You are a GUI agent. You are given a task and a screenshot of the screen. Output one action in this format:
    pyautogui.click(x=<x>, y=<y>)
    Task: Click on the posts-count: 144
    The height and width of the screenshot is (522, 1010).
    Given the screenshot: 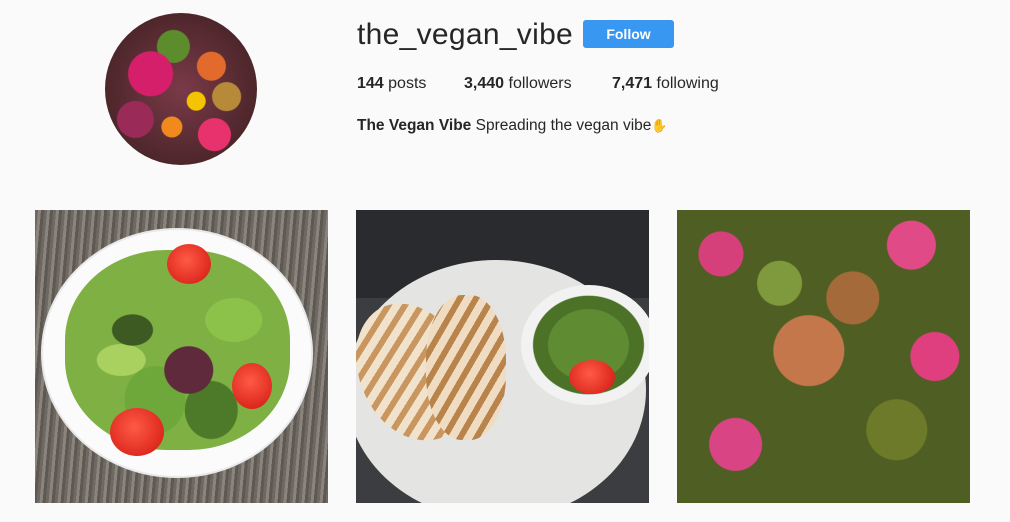 What is the action you would take?
    pyautogui.click(x=370, y=83)
    